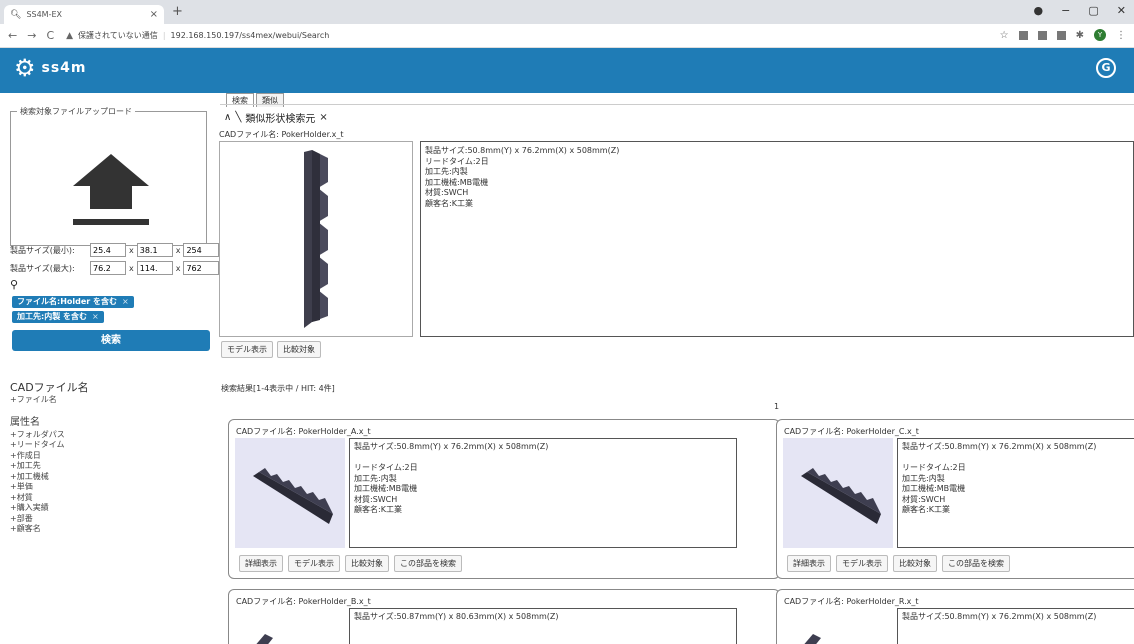 The height and width of the screenshot is (644, 1134). What do you see at coordinates (1080, 35) in the screenshot?
I see `puzzle-icon: ✱` at bounding box center [1080, 35].